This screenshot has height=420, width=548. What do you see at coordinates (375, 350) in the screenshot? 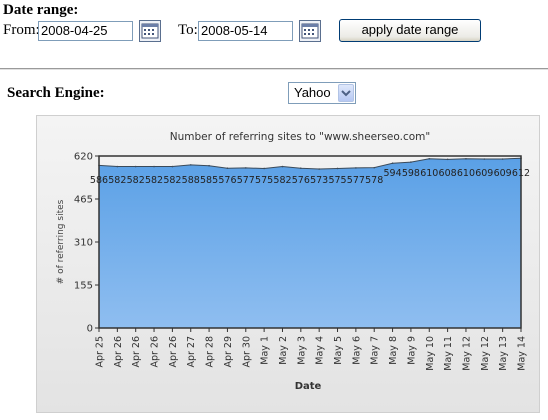
I see `x-tick-label: May 7` at bounding box center [375, 350].